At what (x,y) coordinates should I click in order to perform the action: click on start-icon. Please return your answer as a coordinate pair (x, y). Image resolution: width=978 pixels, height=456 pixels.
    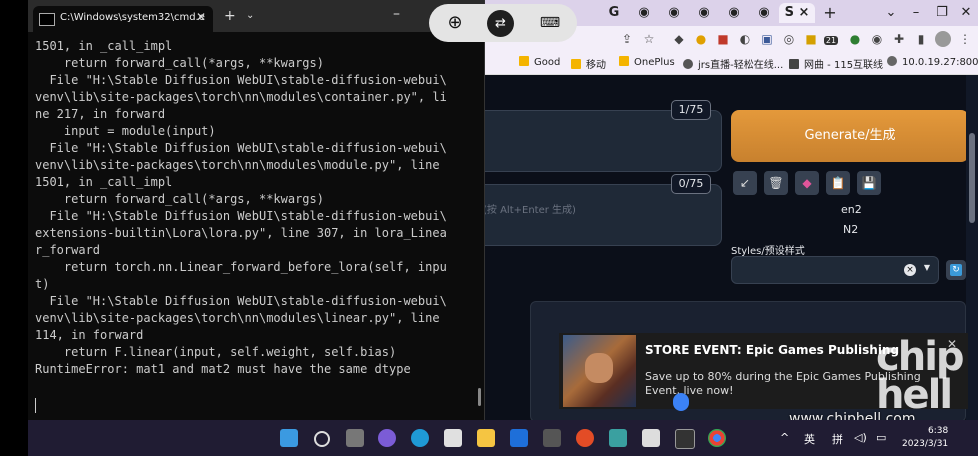
    Looking at the image, I should click on (289, 438).